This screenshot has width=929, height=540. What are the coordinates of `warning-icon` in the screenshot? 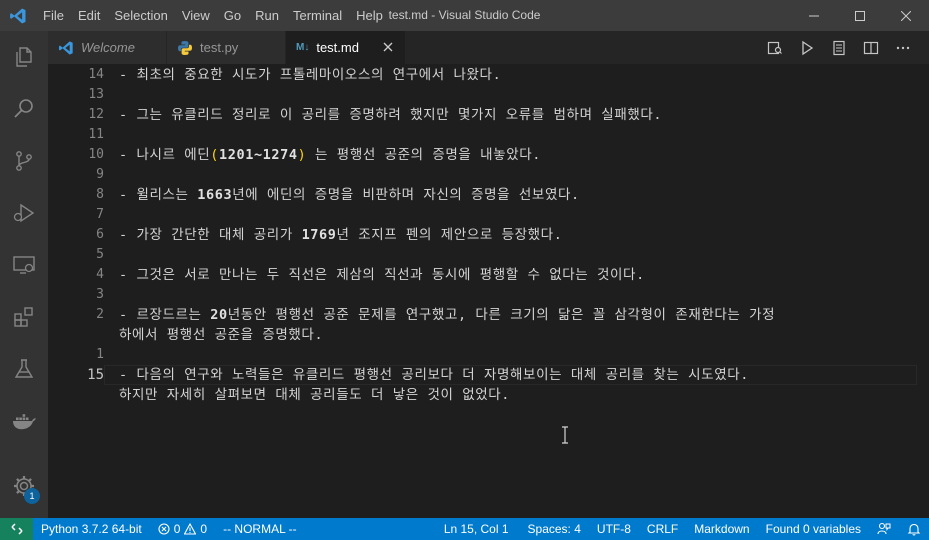 It's located at (190, 529).